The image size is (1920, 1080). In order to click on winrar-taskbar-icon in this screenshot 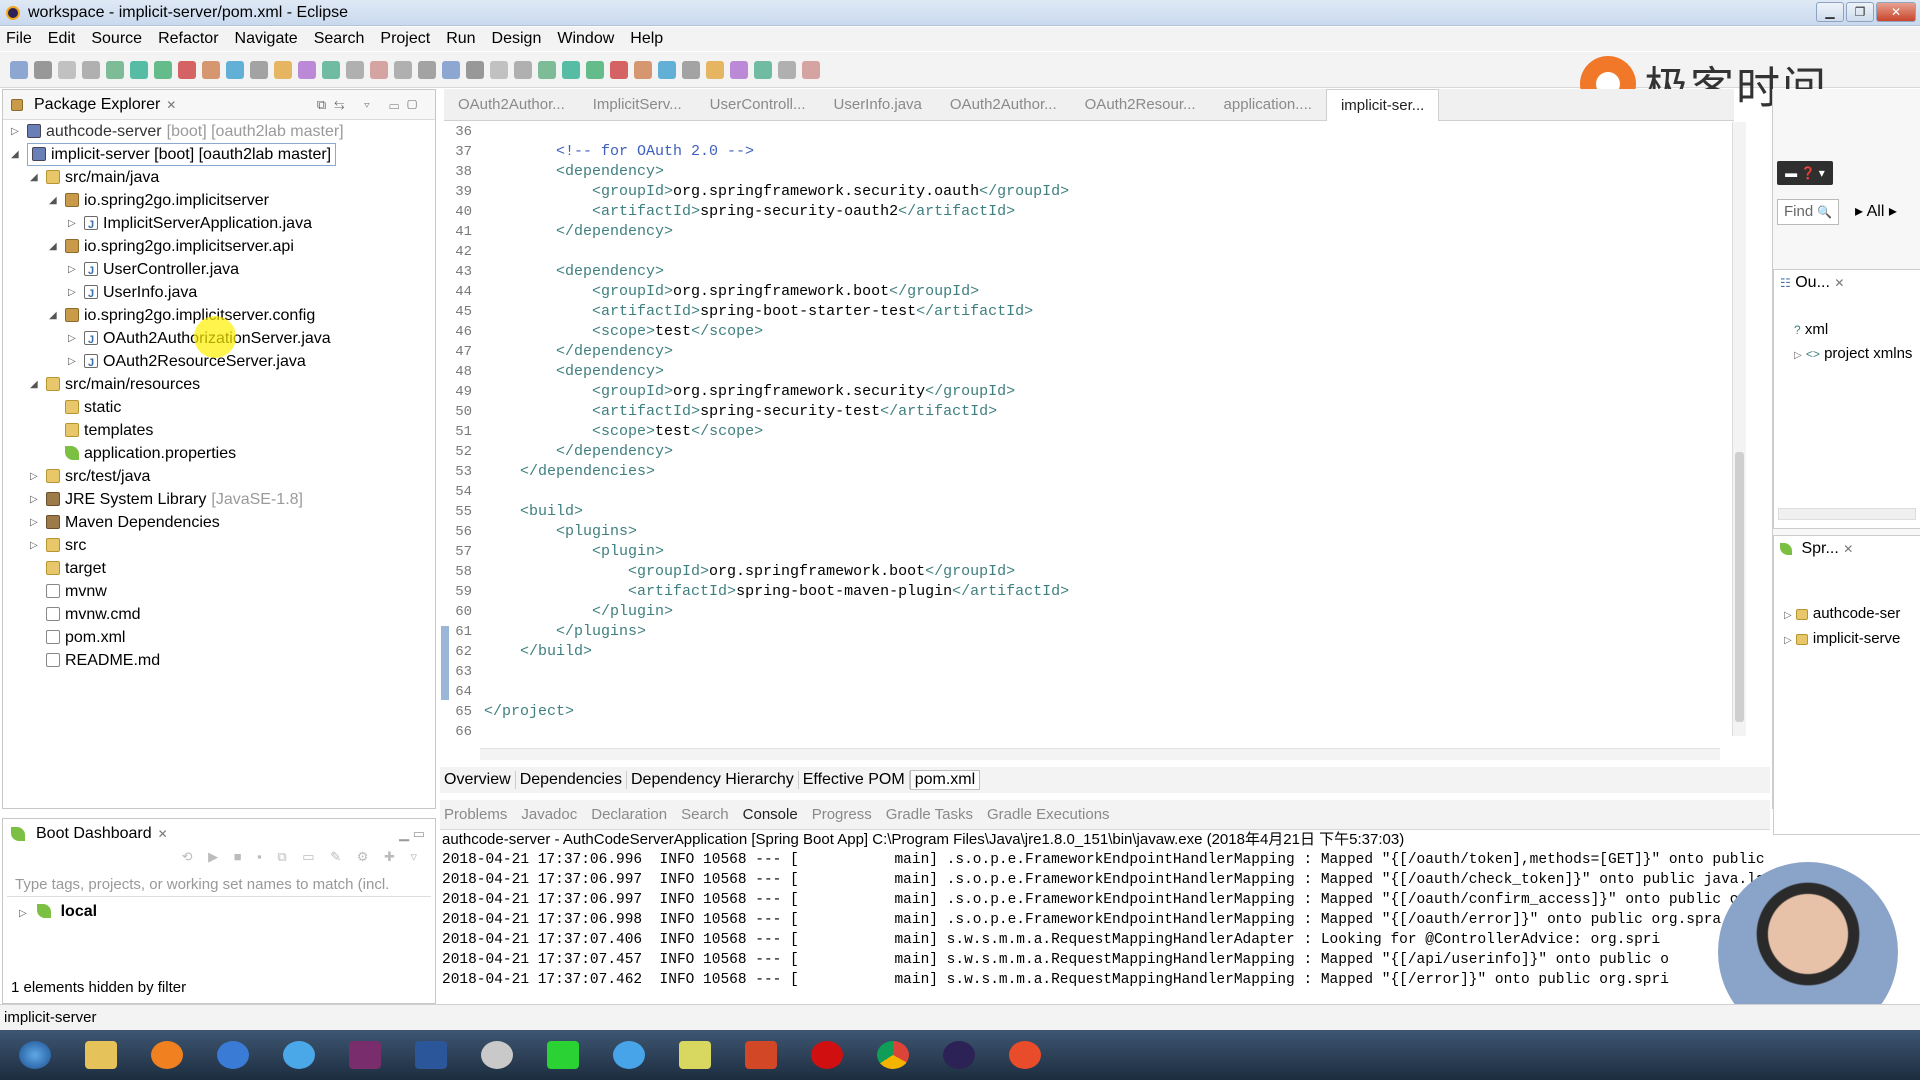, I will do `click(365, 1055)`.